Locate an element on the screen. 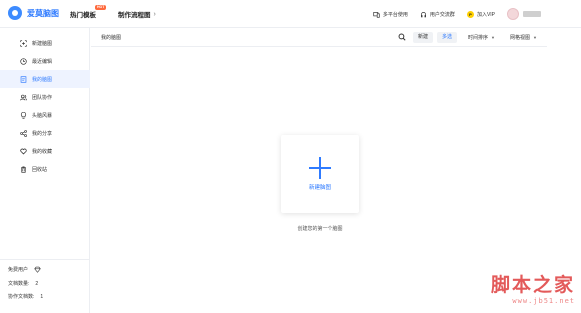 This screenshot has width=581, height=313. plus-icon is located at coordinates (320, 168).